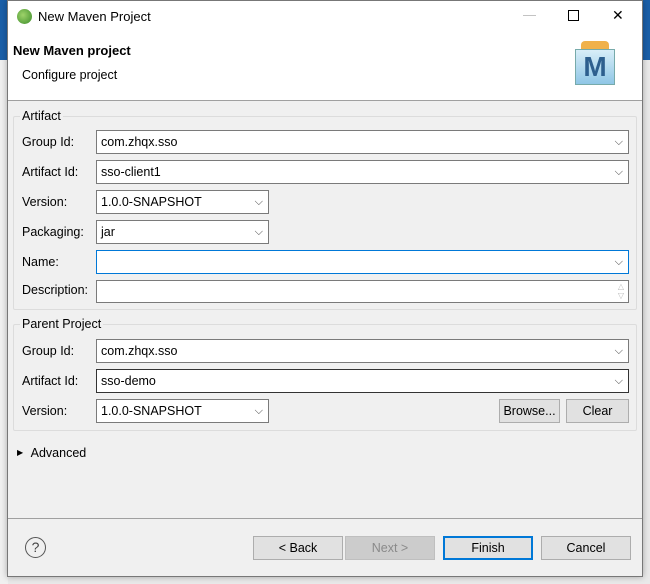  I want to click on name-label: Name:, so click(40, 262).